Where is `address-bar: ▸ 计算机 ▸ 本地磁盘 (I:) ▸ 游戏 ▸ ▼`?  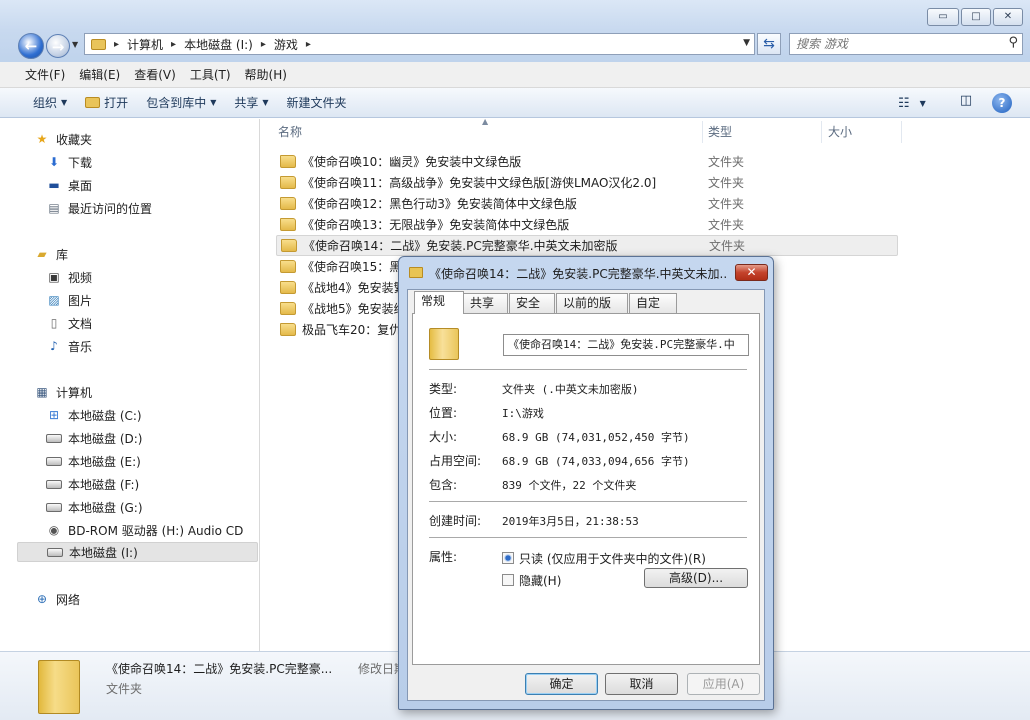 address-bar: ▸ 计算机 ▸ 本地磁盘 (I:) ▸ 游戏 ▸ ▼ is located at coordinates (419, 44).